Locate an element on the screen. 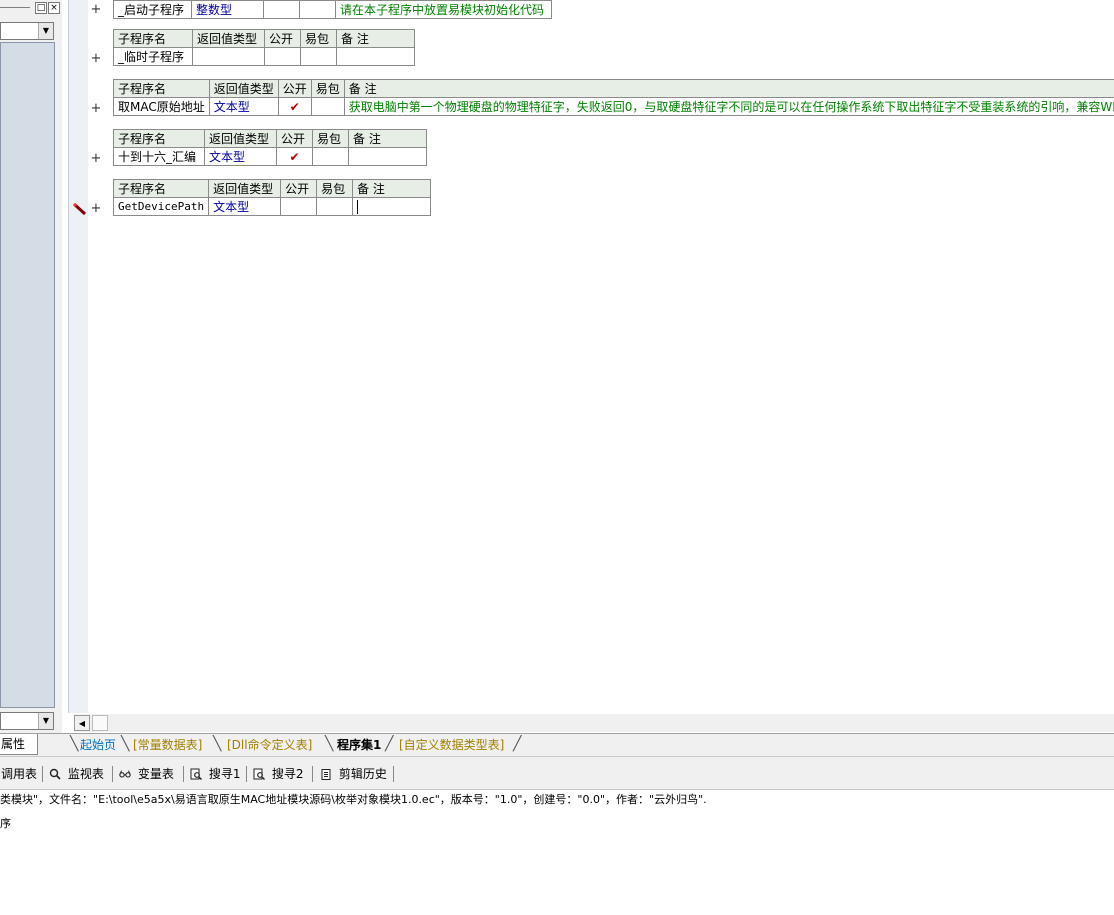  return-type-cell is located at coordinates (228, 56).